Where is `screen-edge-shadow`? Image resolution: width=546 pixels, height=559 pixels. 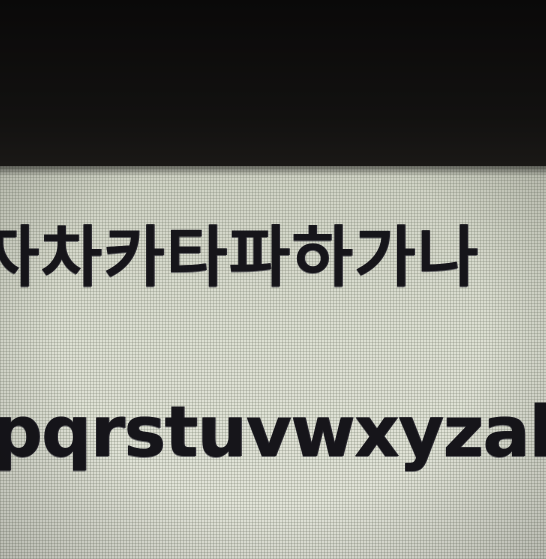
screen-edge-shadow is located at coordinates (273, 171).